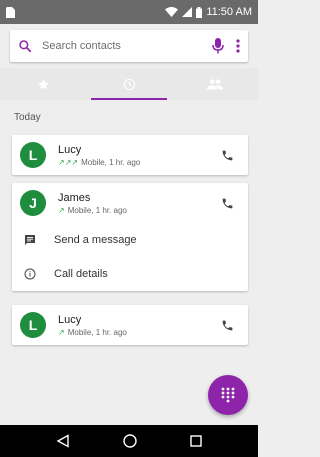 The height and width of the screenshot is (457, 320). Describe the element at coordinates (130, 155) in the screenshot. I see `call-log-item: L Lucy ↗↗↗ Mobile, 1 hr. ago` at that location.